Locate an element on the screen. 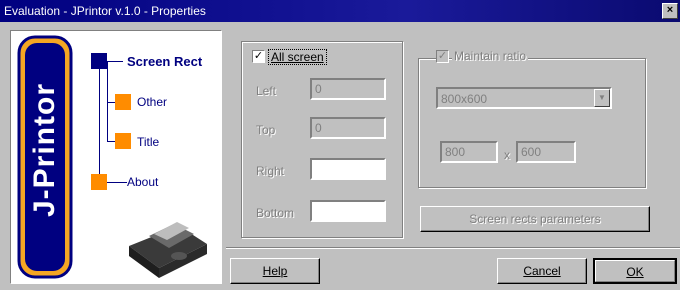 The height and width of the screenshot is (290, 680). top-label: Top is located at coordinates (266, 130).